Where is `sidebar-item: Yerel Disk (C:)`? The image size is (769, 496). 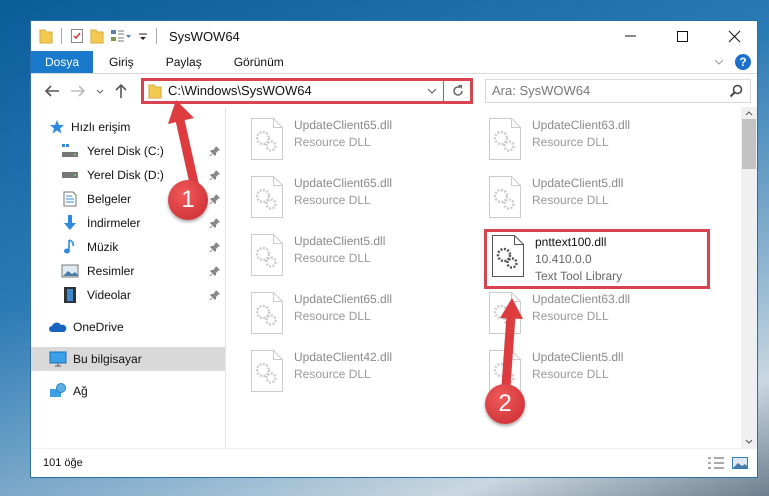 sidebar-item: Yerel Disk (C:) is located at coordinates (125, 151).